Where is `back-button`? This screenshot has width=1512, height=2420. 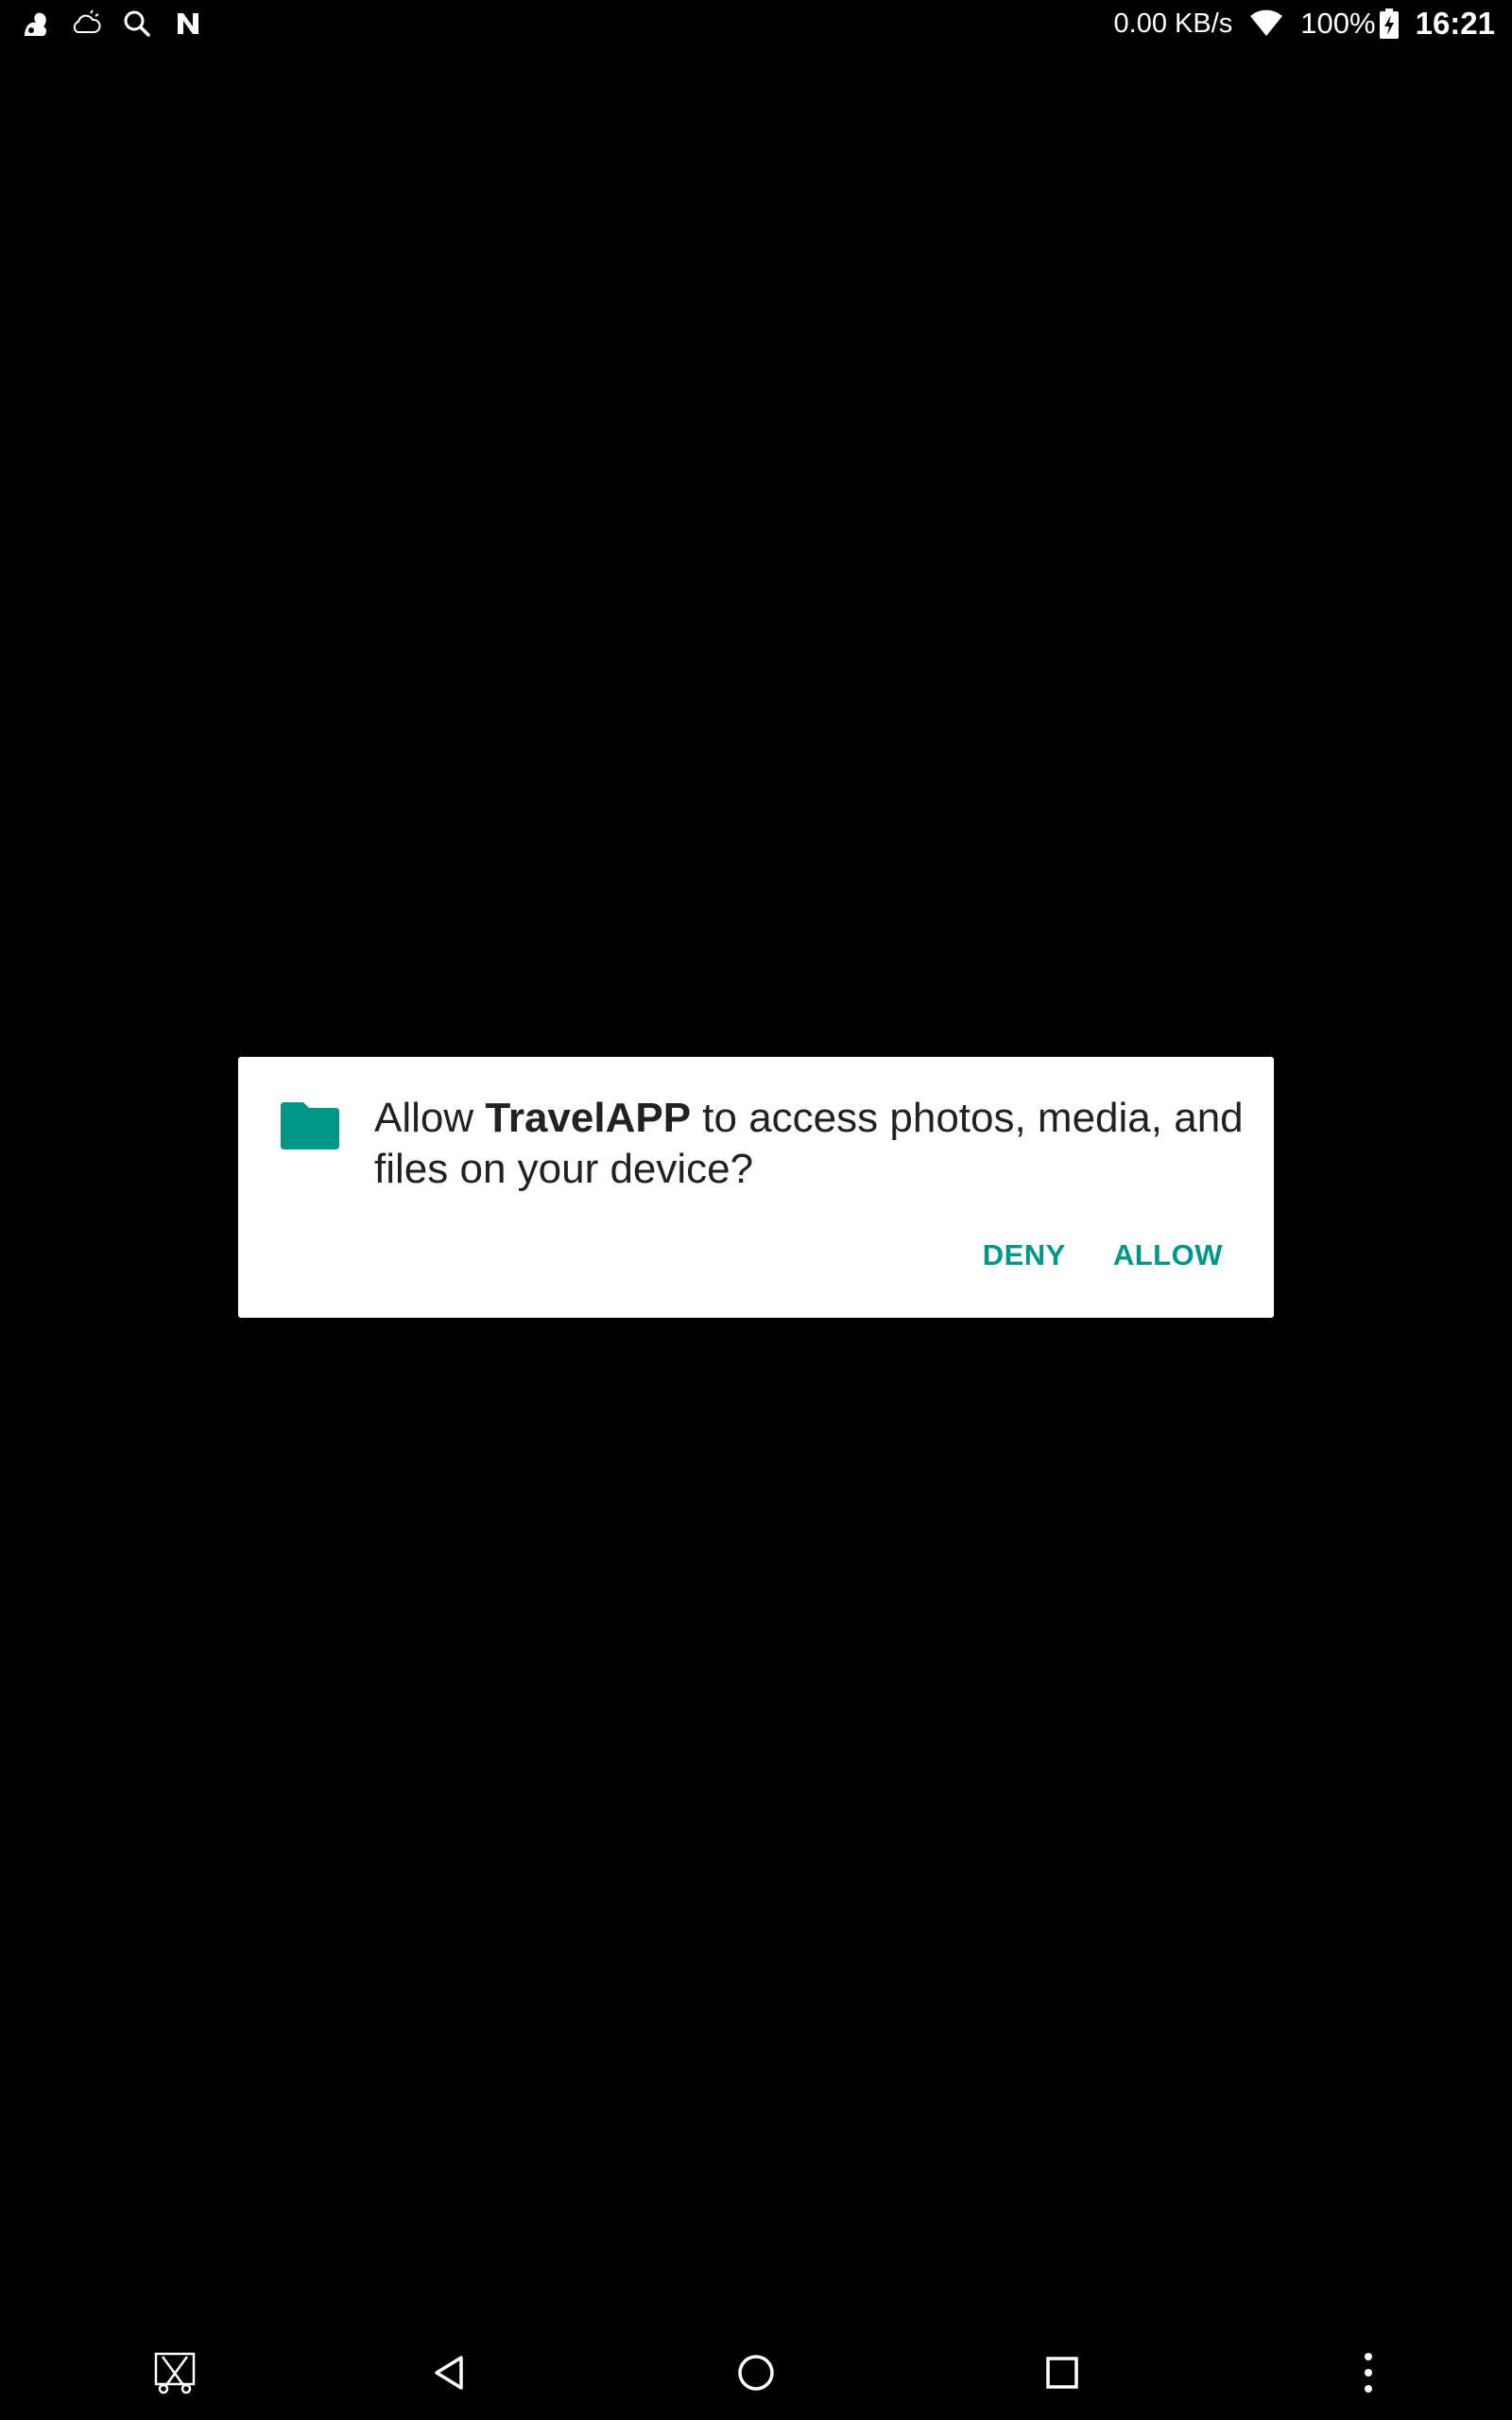
back-button is located at coordinates (449, 2373).